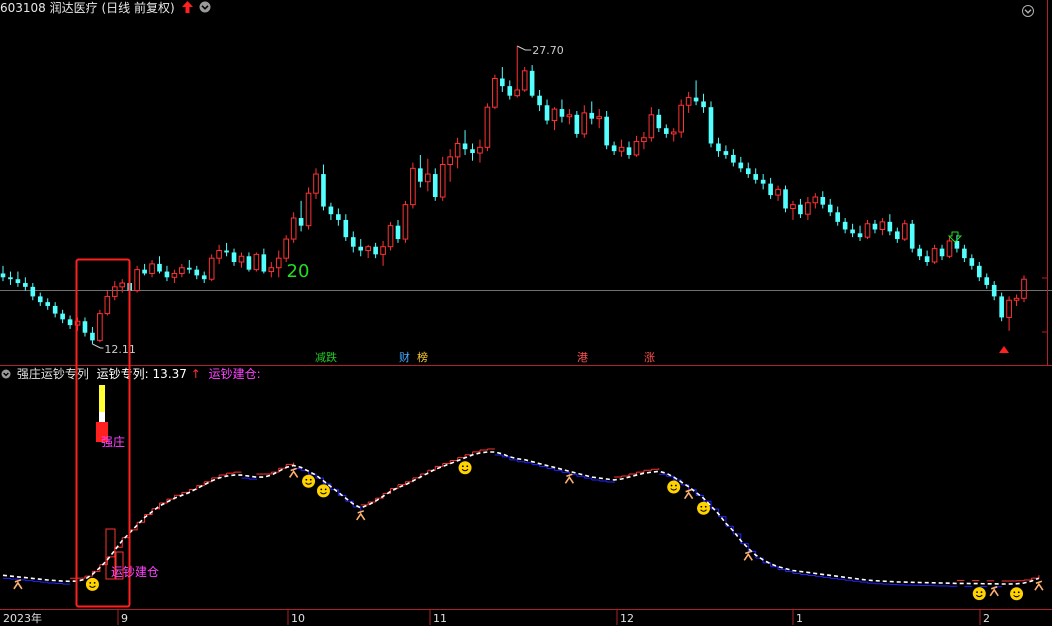 The height and width of the screenshot is (626, 1052). I want to click on time-axis-label: 2023年, so click(22, 618).